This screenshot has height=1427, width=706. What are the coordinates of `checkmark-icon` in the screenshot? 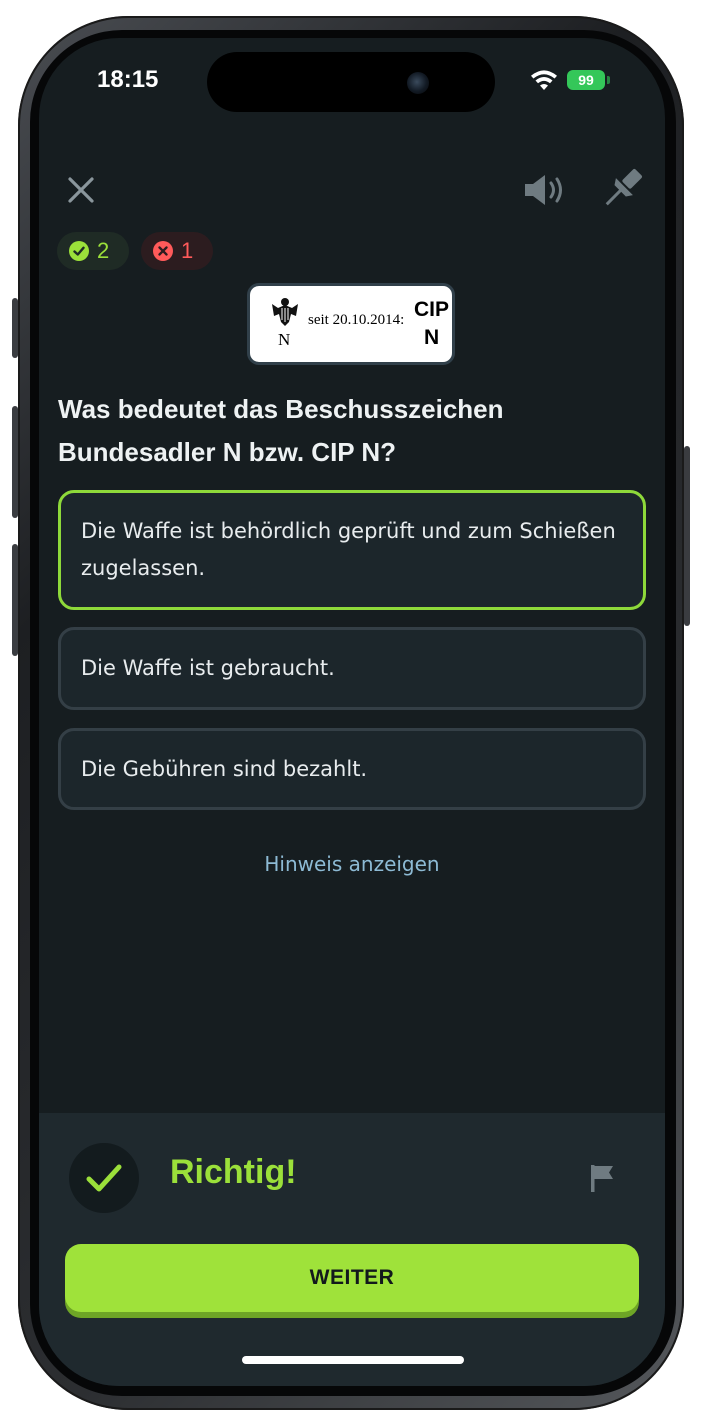 It's located at (104, 1178).